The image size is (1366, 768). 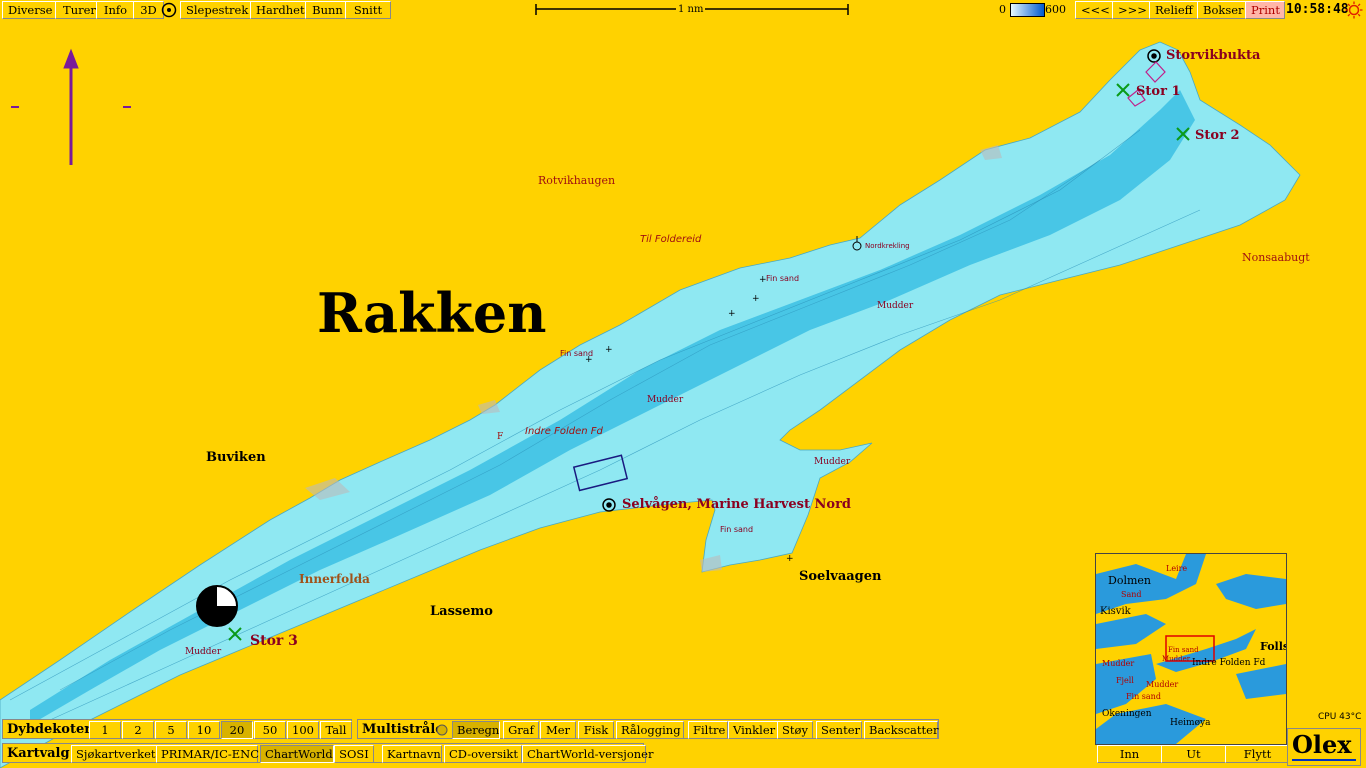 What do you see at coordinates (671, 239) in the screenshot?
I see `til-foldereid-label: Til Foldereid` at bounding box center [671, 239].